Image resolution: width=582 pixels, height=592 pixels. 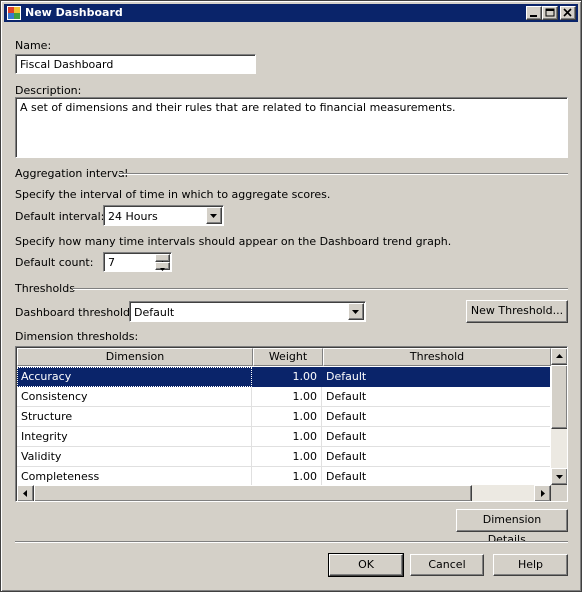 I want to click on dashboard-threshold-value: Default, so click(x=154, y=312).